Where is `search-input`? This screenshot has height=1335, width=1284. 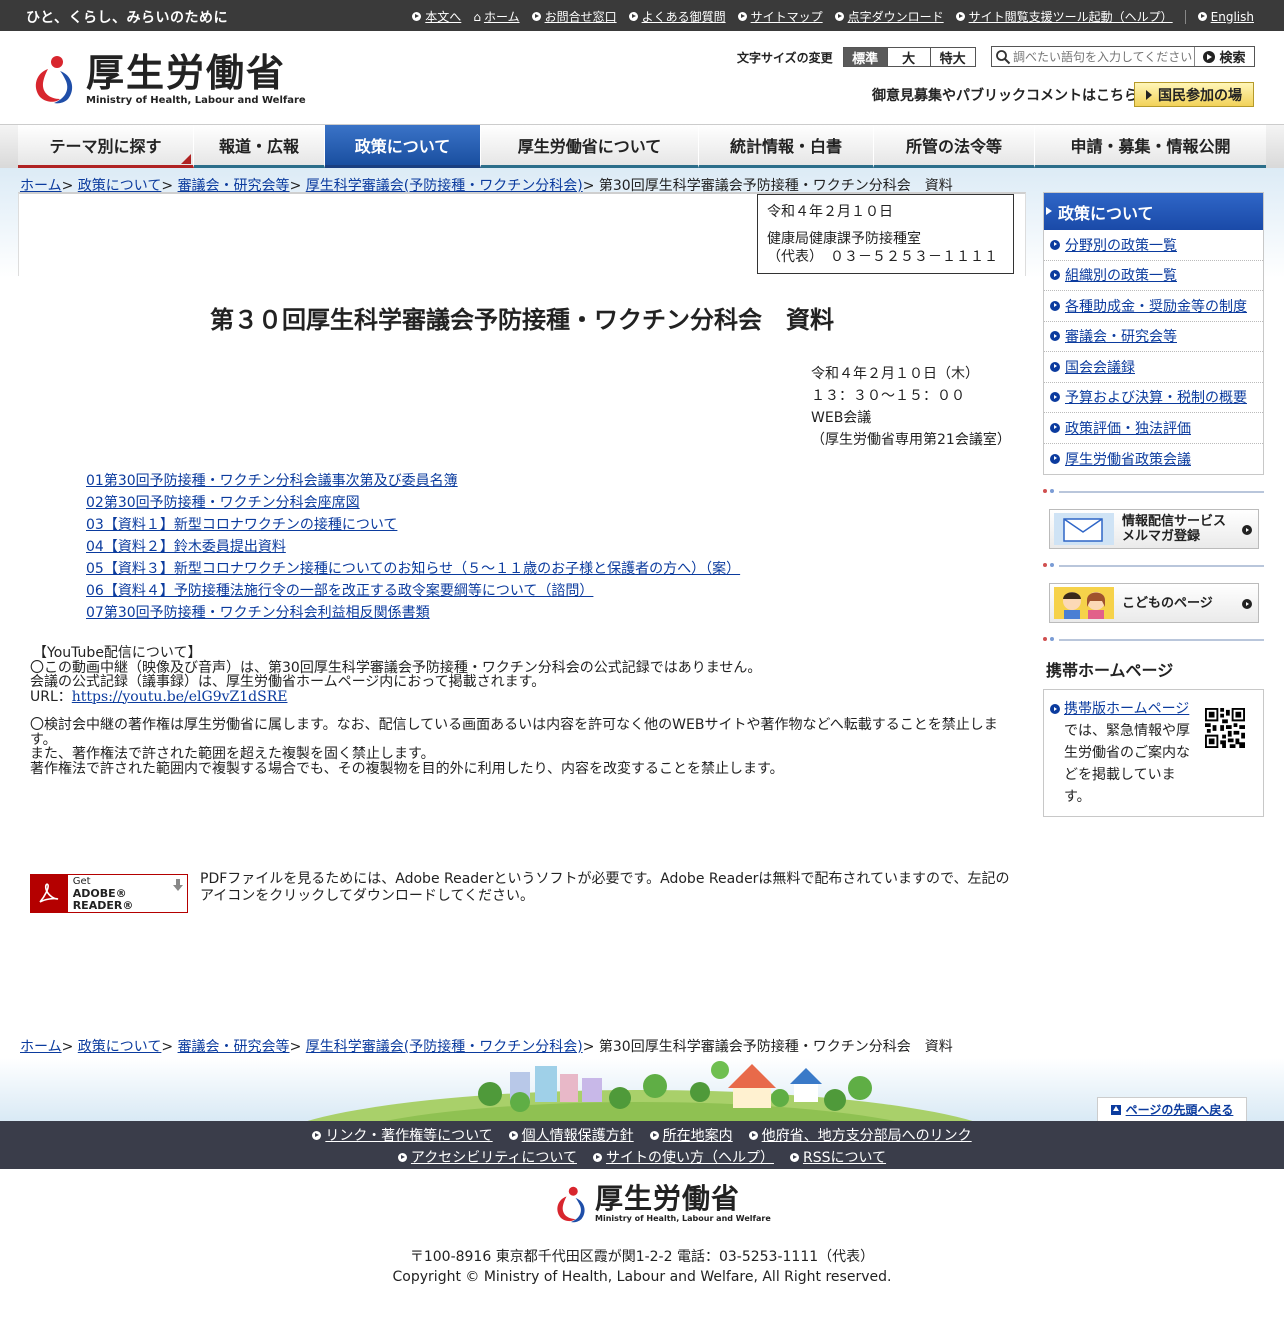
search-input is located at coordinates (1103, 56).